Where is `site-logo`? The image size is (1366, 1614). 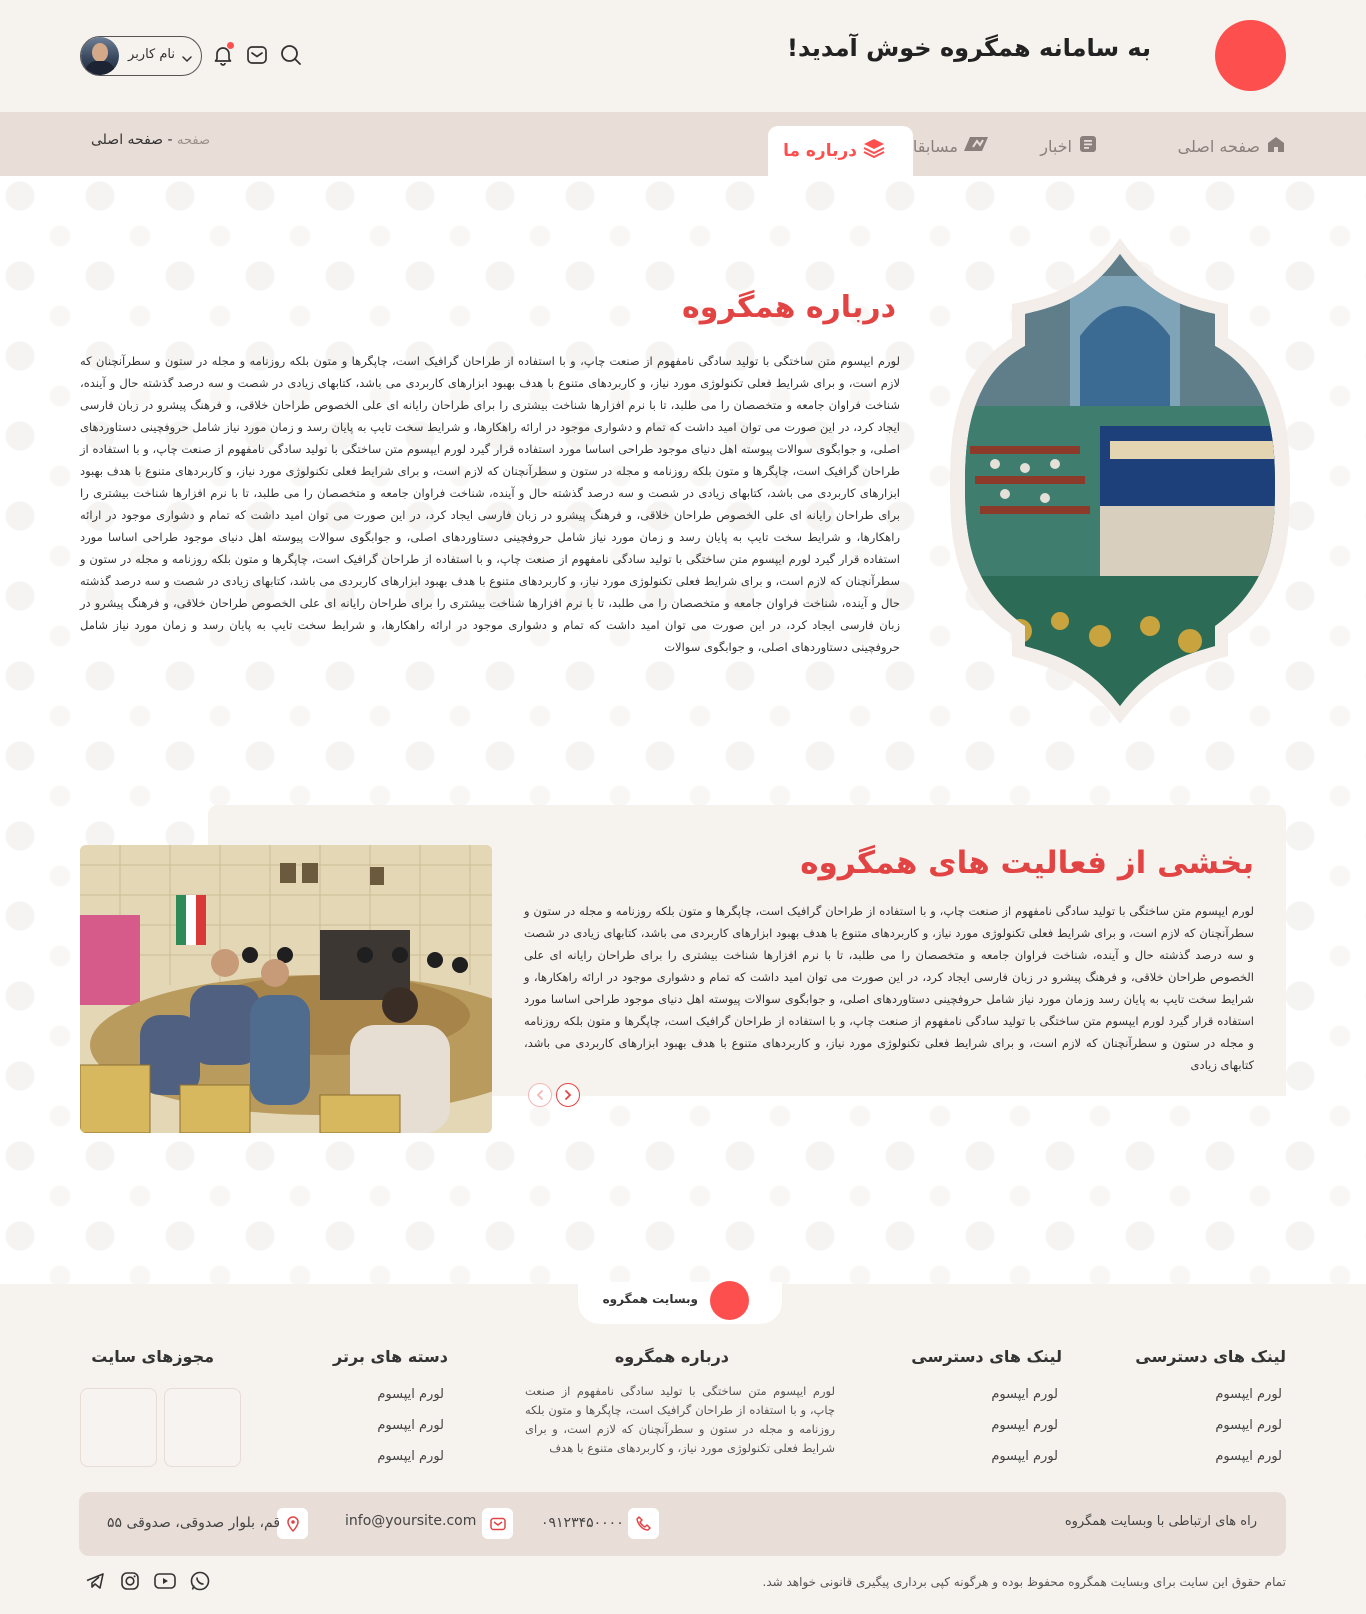 site-logo is located at coordinates (1250, 55).